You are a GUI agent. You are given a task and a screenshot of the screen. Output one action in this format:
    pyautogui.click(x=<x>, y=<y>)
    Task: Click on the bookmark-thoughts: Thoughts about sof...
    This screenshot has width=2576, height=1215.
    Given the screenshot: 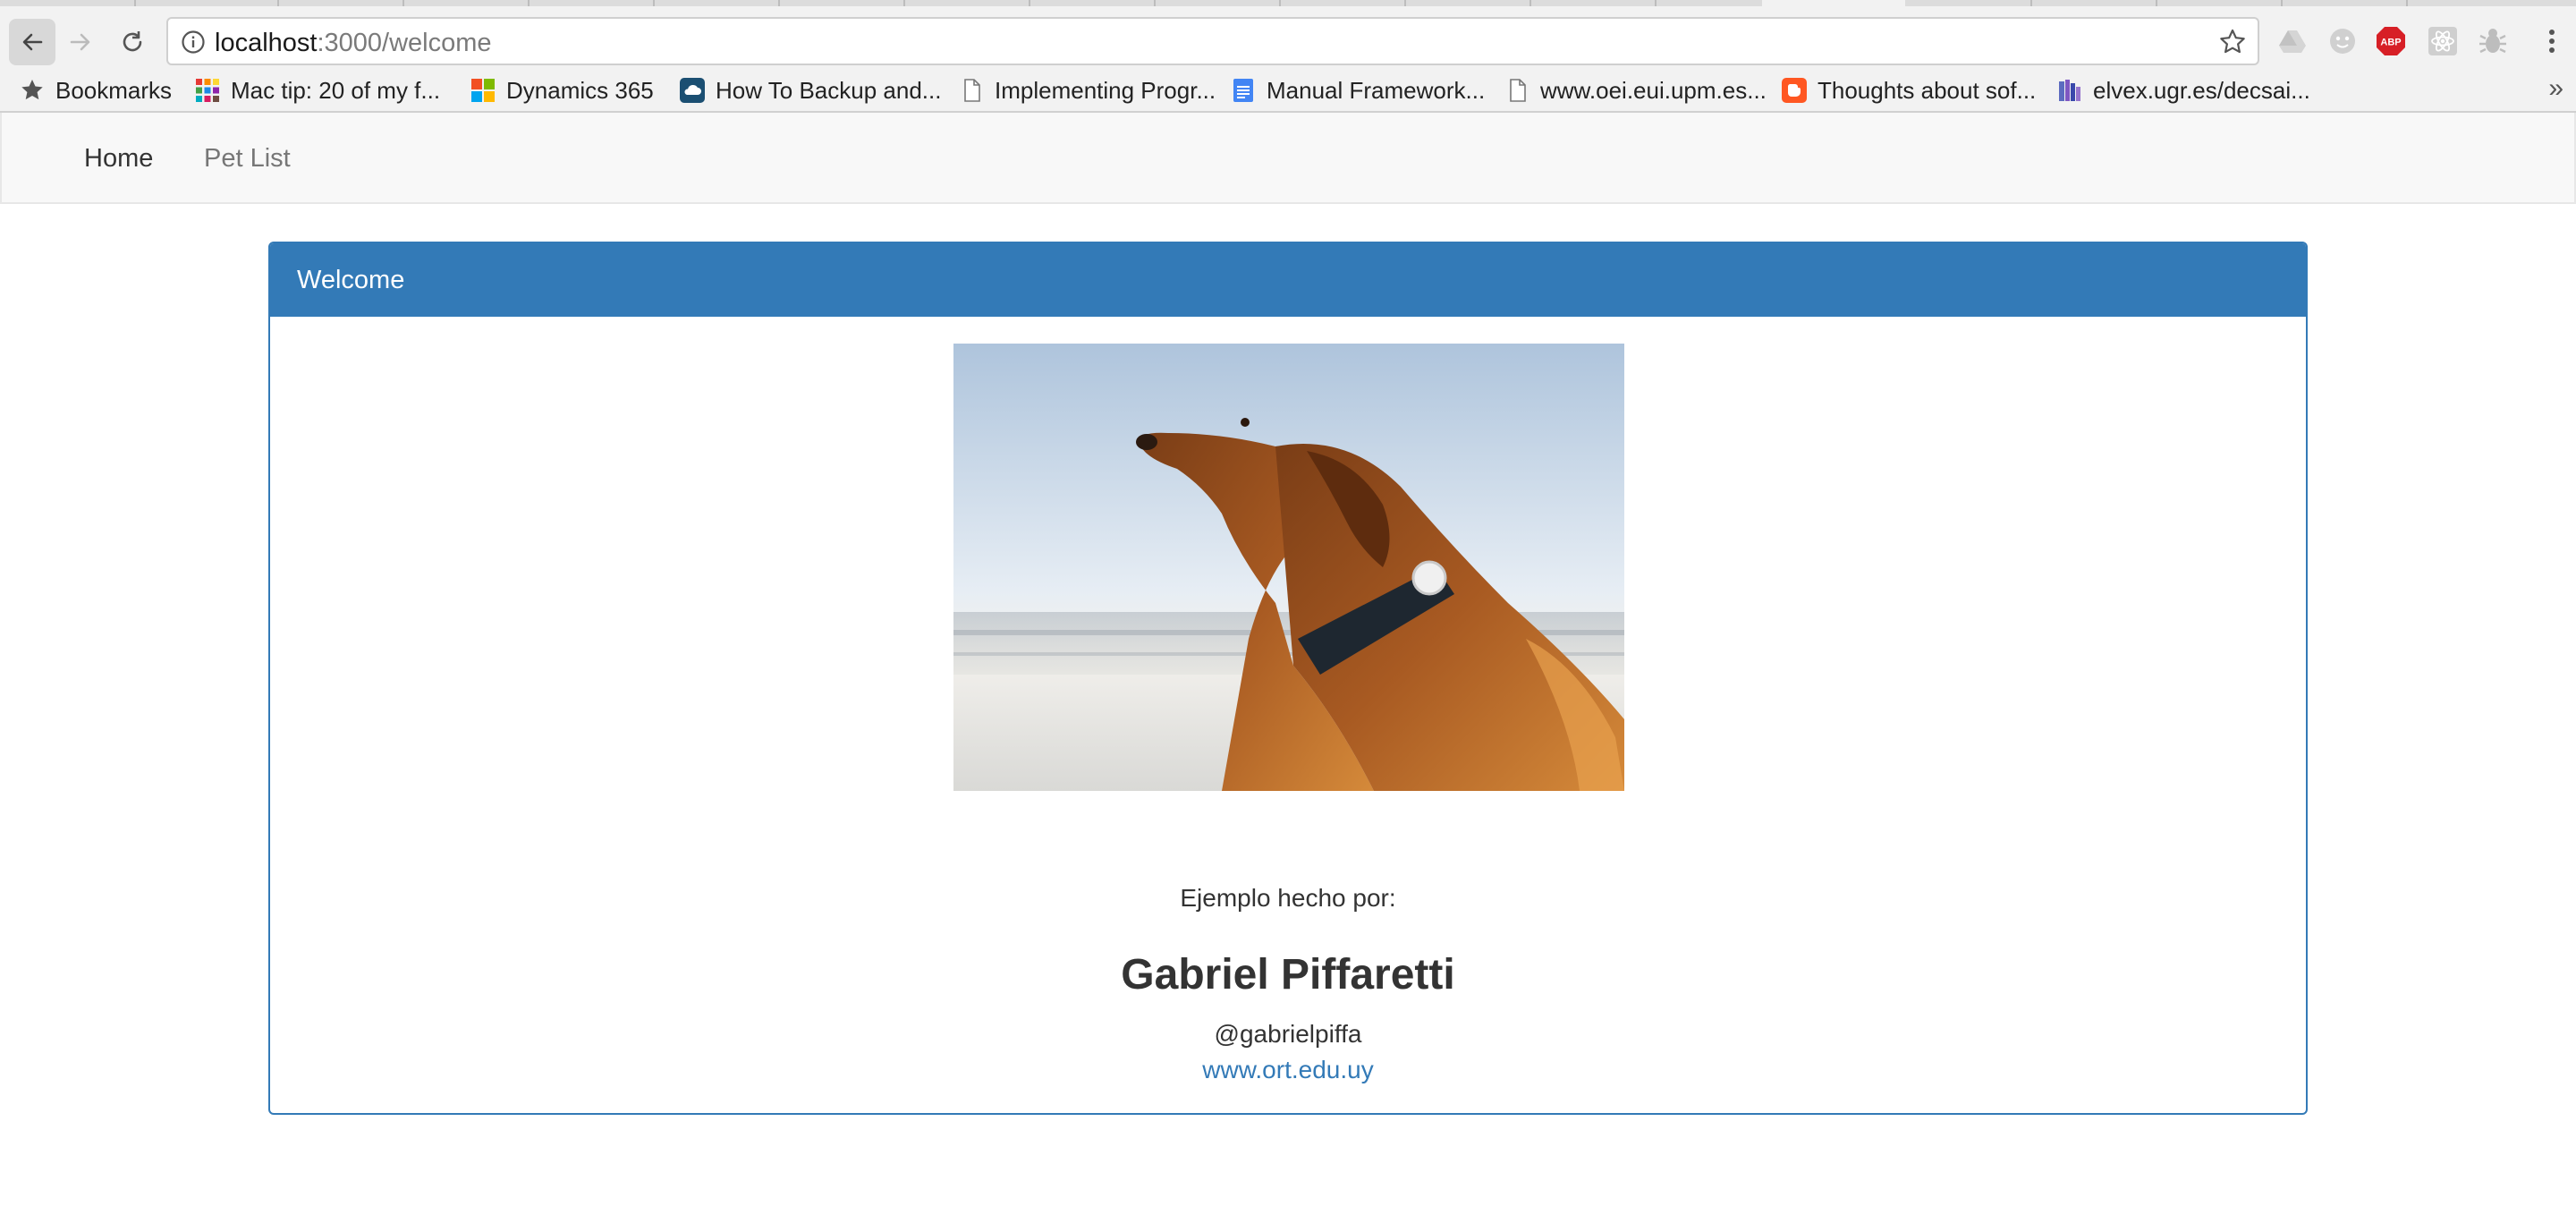 What is the action you would take?
    pyautogui.click(x=1909, y=91)
    